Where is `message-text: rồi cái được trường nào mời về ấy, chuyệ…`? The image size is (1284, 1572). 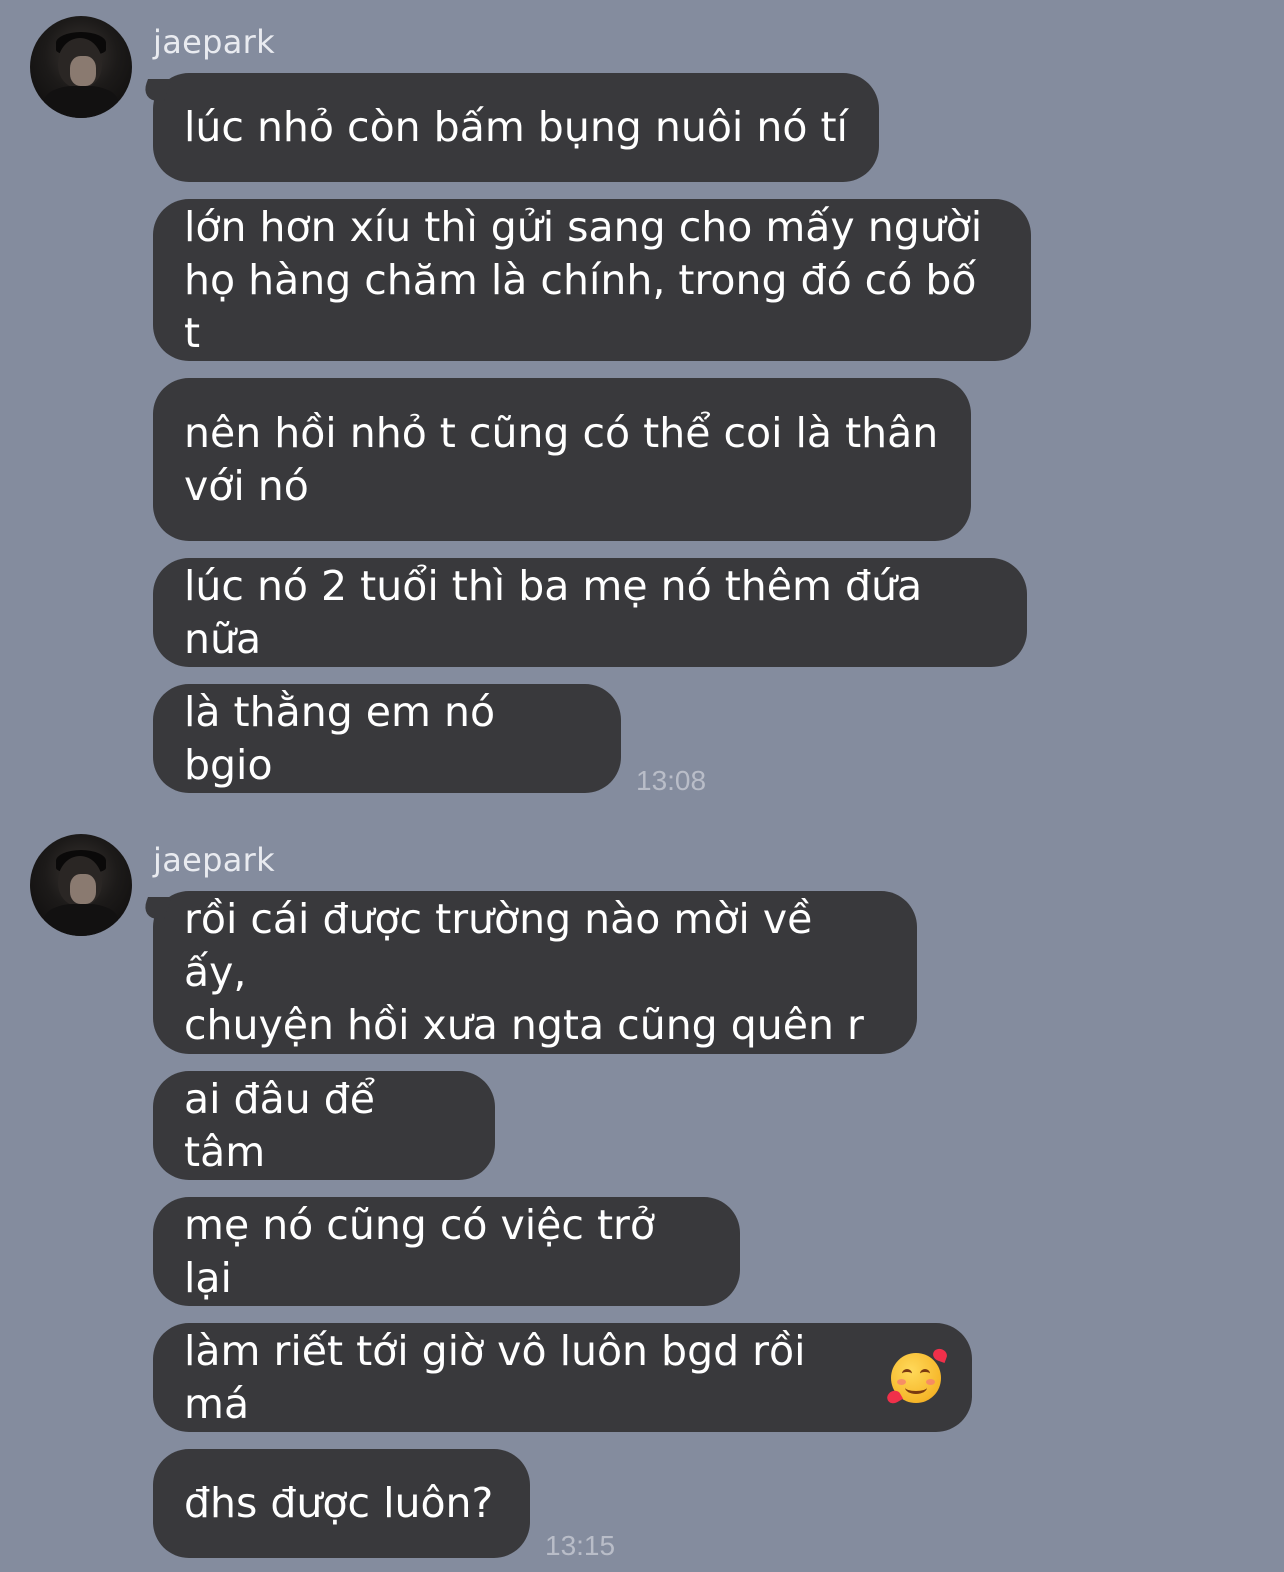
message-text: rồi cái được trường nào mời về ấy, chuyệ… is located at coordinates (524, 972).